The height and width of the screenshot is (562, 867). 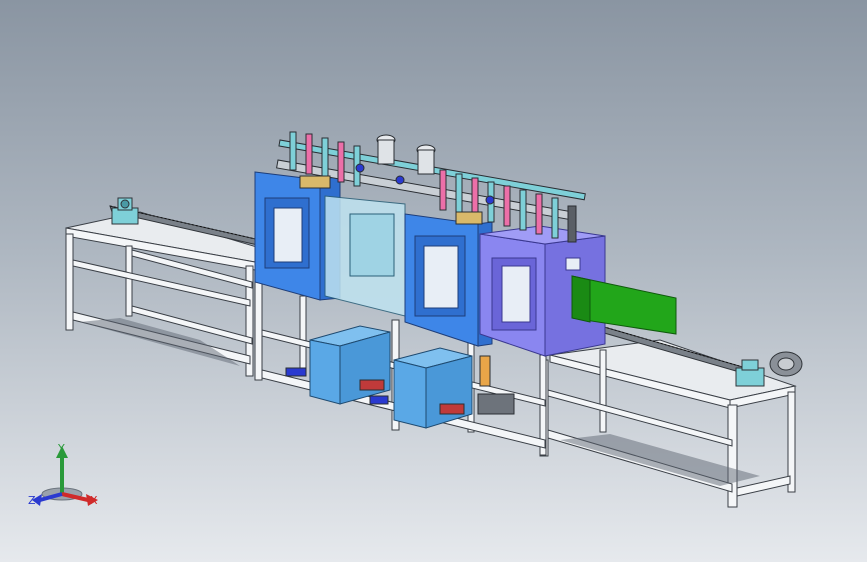 I want to click on left-motor, so click(x=125, y=211).